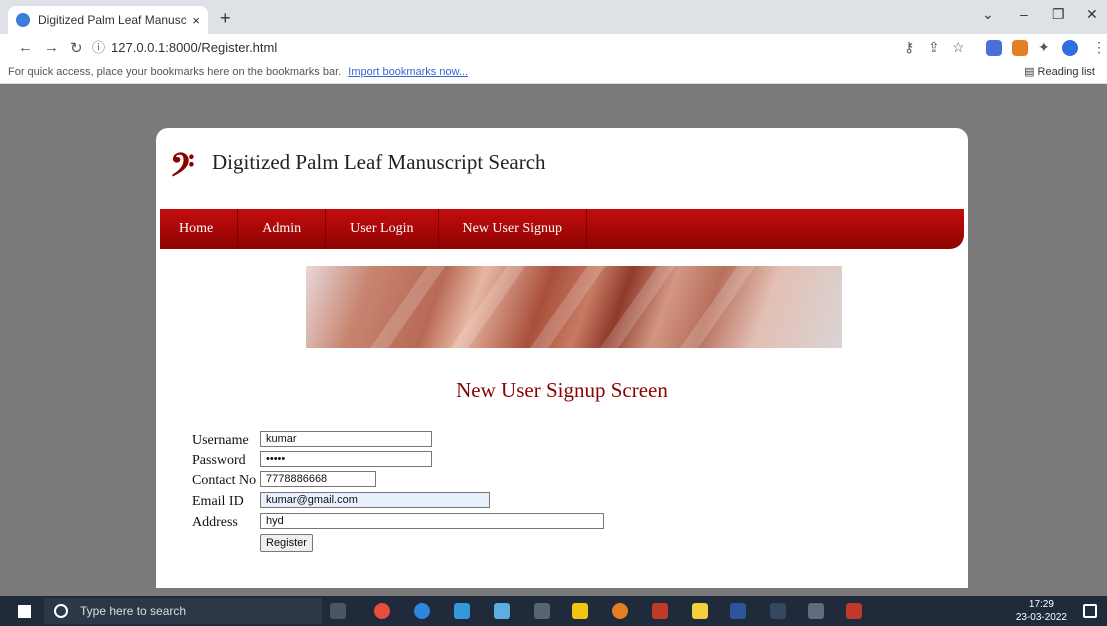  Describe the element at coordinates (432, 521) in the screenshot. I see `address-input` at that location.